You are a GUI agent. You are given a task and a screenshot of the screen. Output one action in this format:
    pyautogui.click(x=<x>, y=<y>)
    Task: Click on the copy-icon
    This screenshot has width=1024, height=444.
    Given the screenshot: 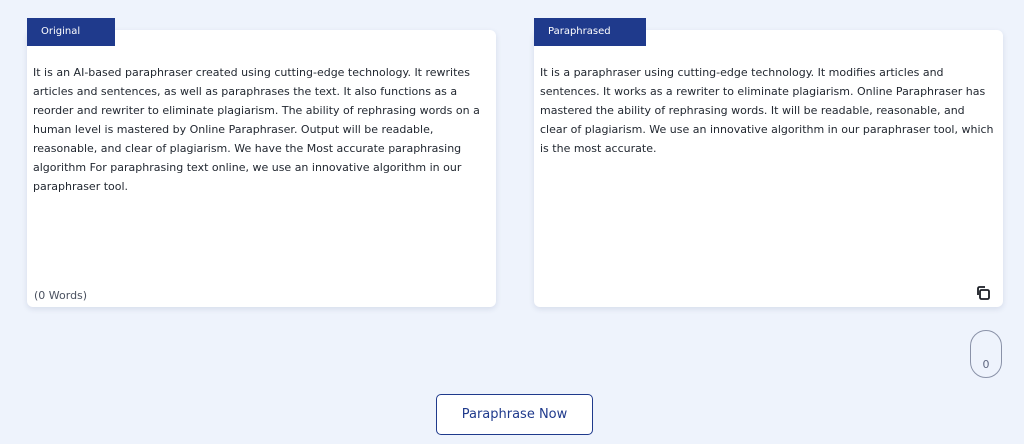 What is the action you would take?
    pyautogui.click(x=983, y=293)
    